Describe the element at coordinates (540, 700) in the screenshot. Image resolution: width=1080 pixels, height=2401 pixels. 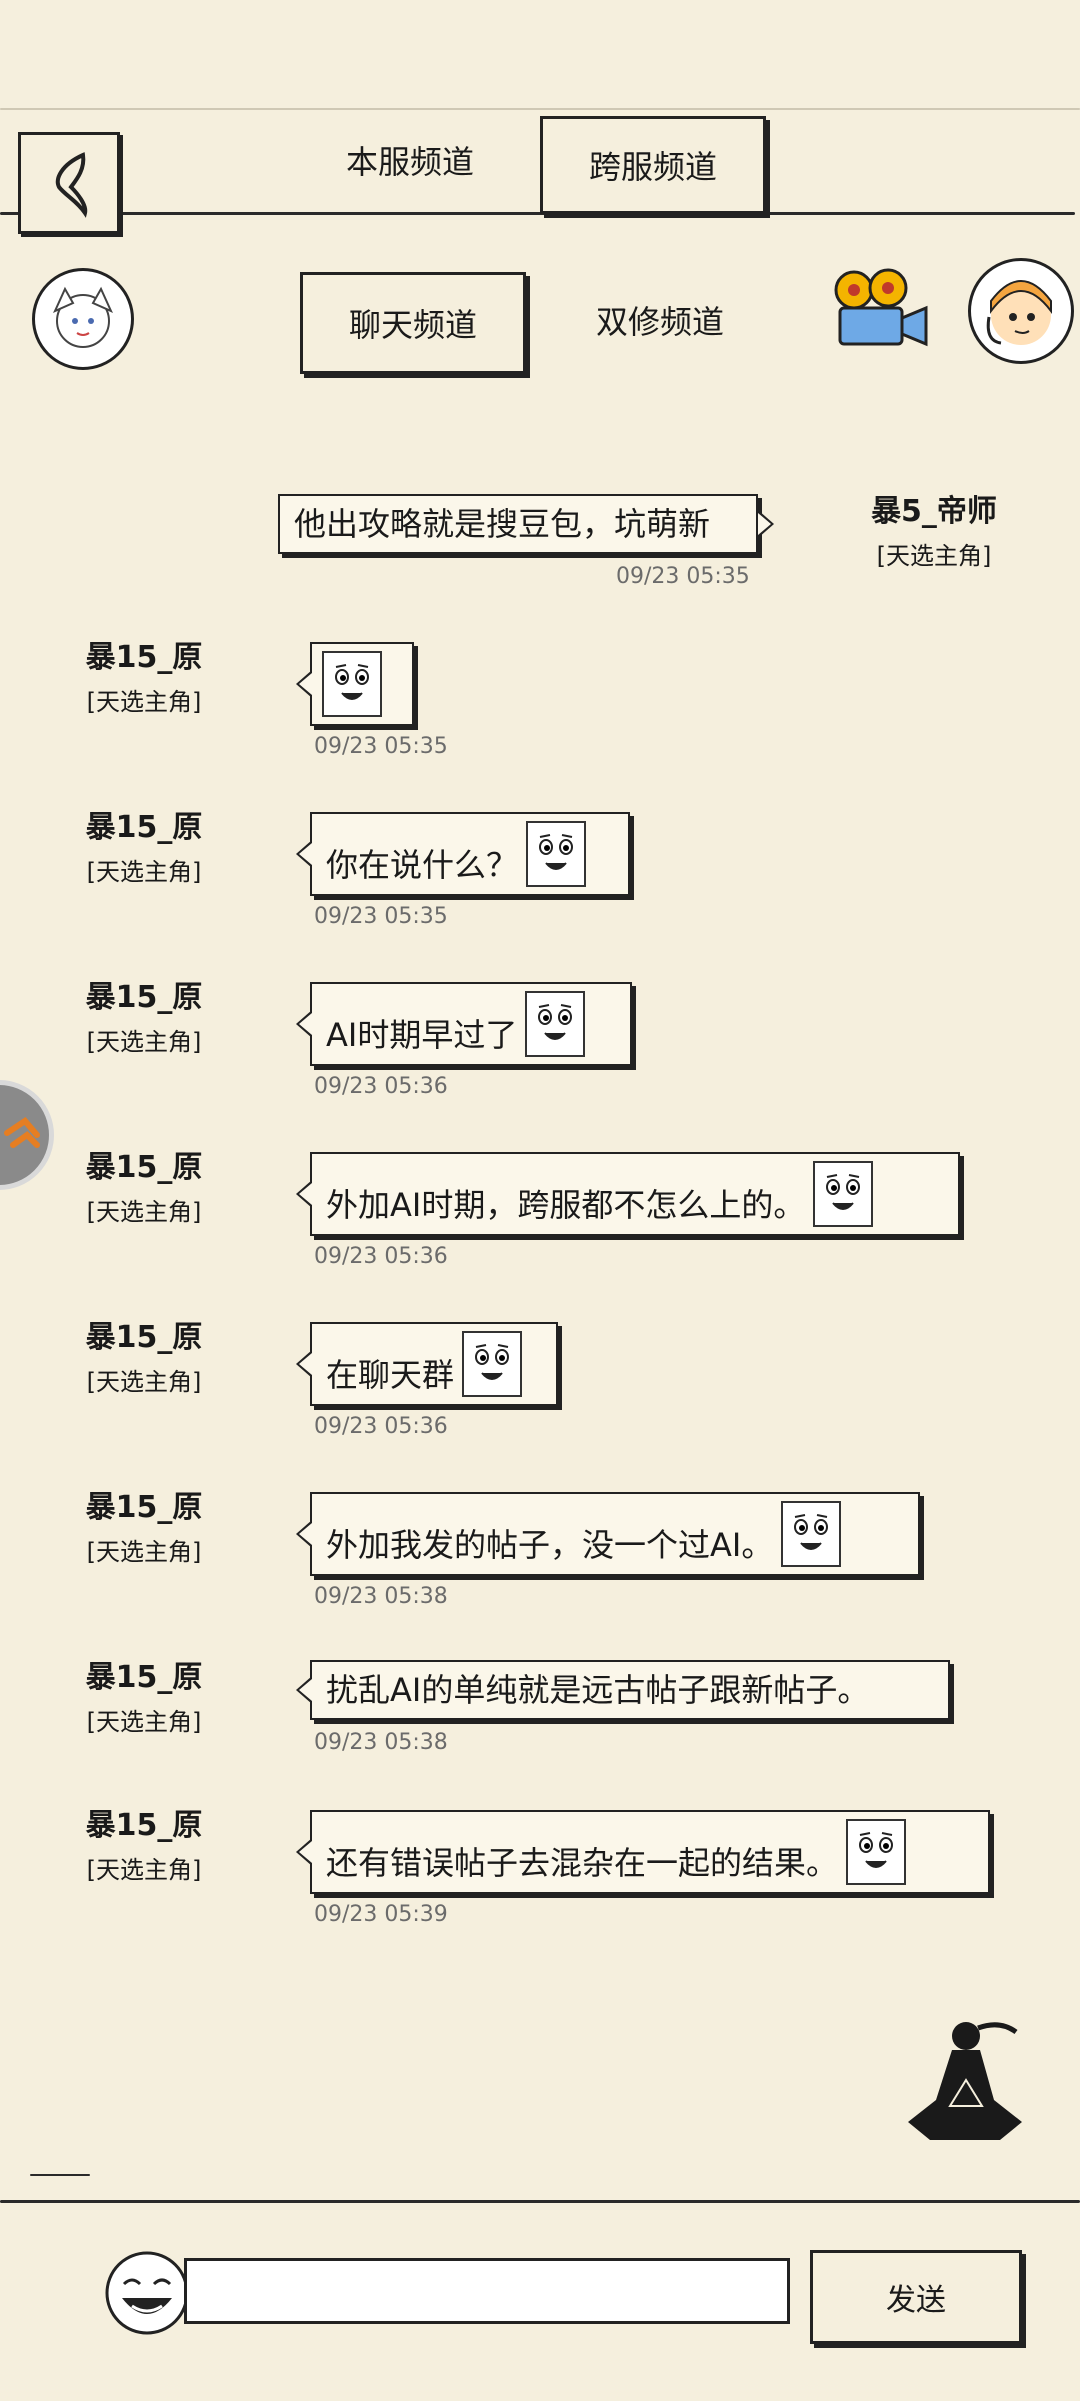
I see `message-row: 暴15_原 [天选主角] 09/23 05:35` at that location.